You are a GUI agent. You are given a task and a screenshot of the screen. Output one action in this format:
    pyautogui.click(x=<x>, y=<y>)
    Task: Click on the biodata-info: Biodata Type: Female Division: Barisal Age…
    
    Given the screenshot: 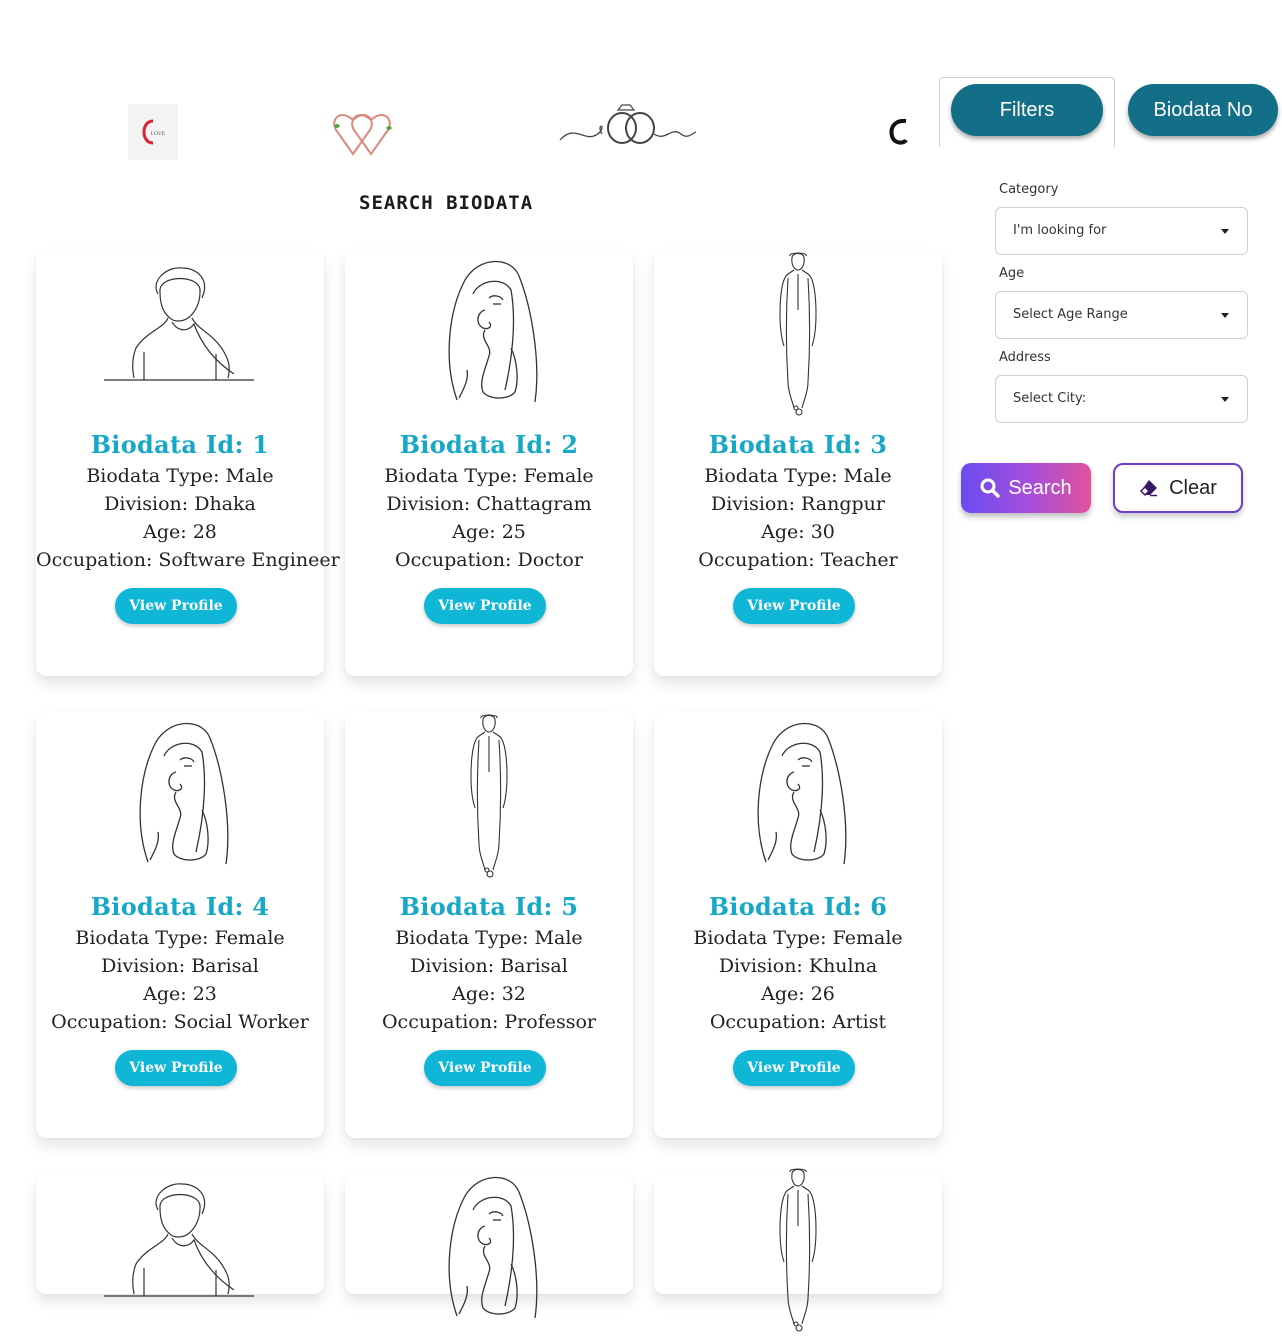 What is the action you would take?
    pyautogui.click(x=180, y=980)
    